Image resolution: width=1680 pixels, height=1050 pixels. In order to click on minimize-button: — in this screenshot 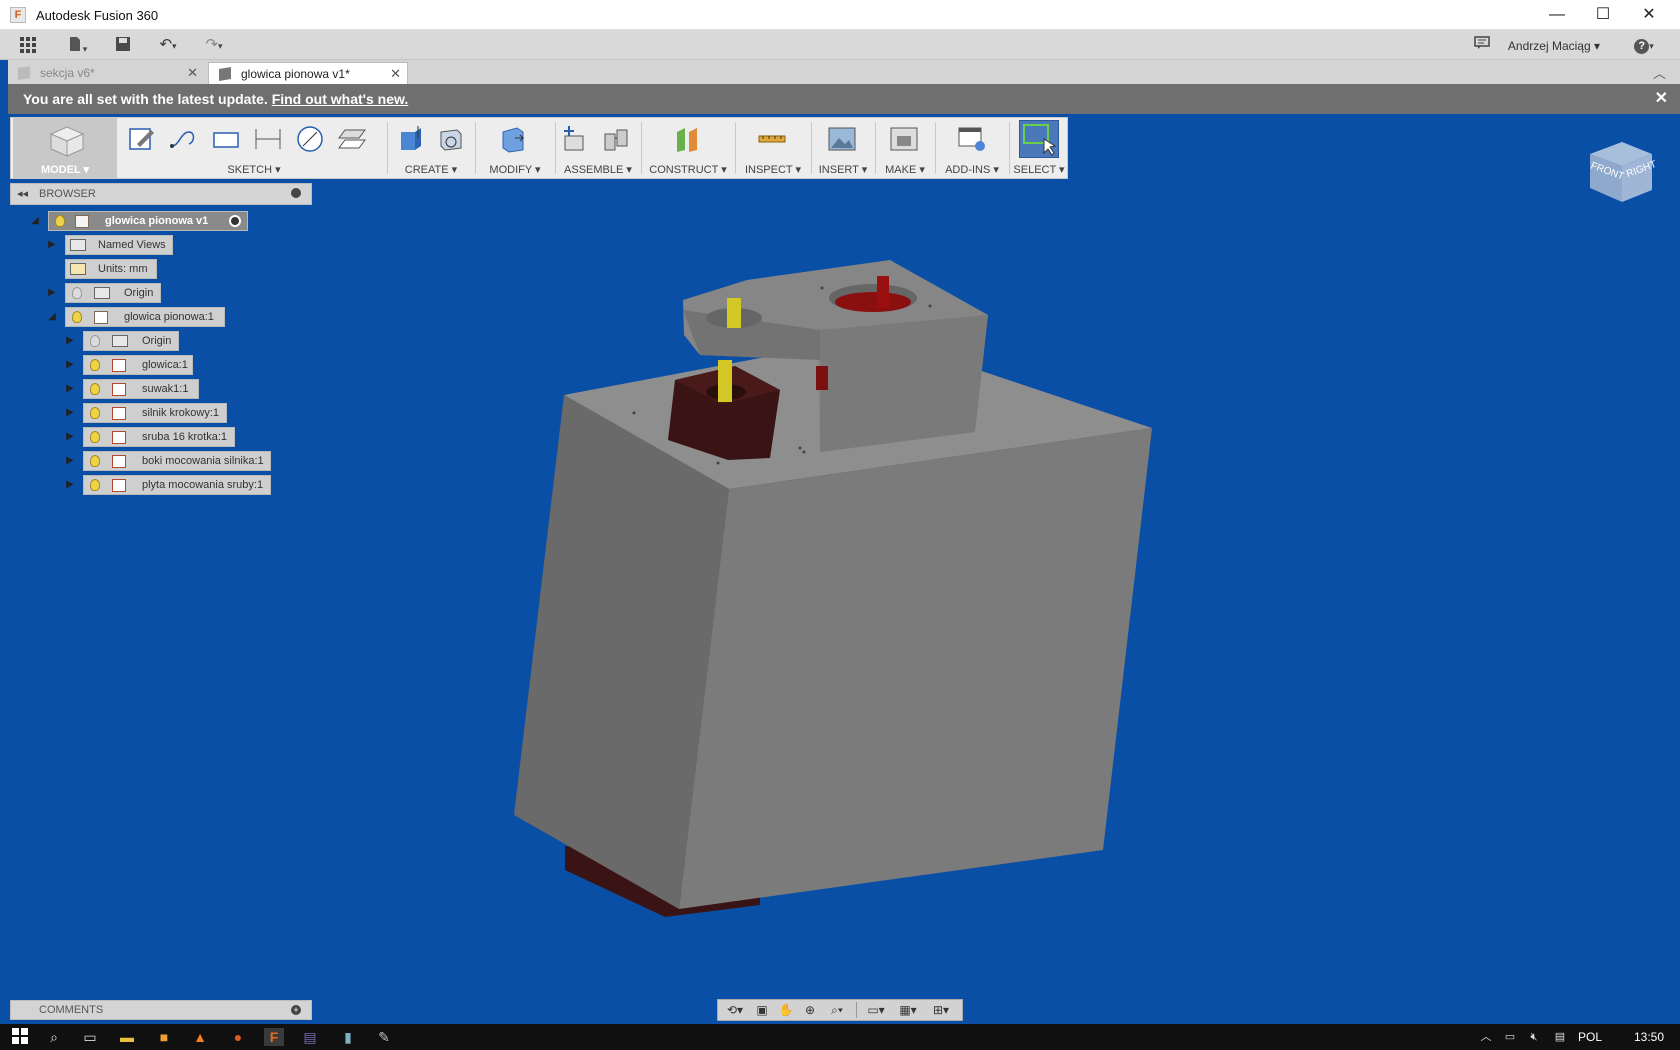, I will do `click(1557, 15)`.